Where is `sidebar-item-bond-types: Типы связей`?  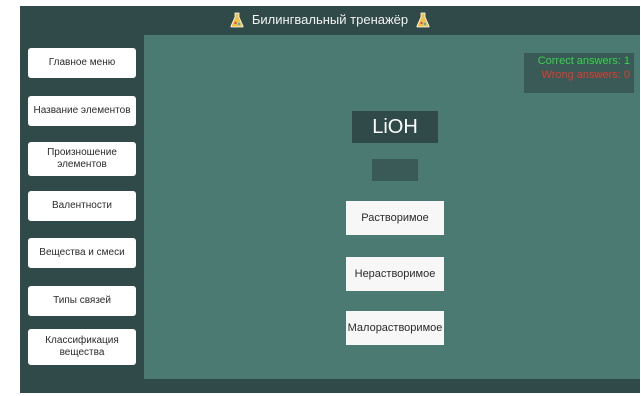 sidebar-item-bond-types: Типы связей is located at coordinates (82, 301).